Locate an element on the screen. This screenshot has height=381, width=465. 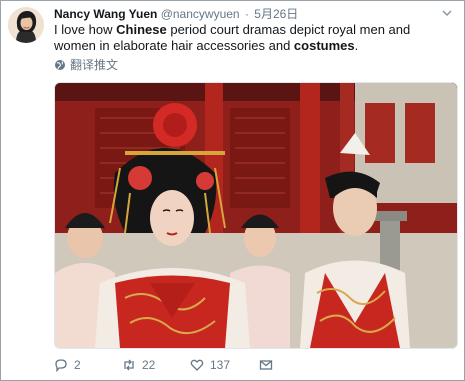
author-handle: @nancywyuen is located at coordinates (200, 14).